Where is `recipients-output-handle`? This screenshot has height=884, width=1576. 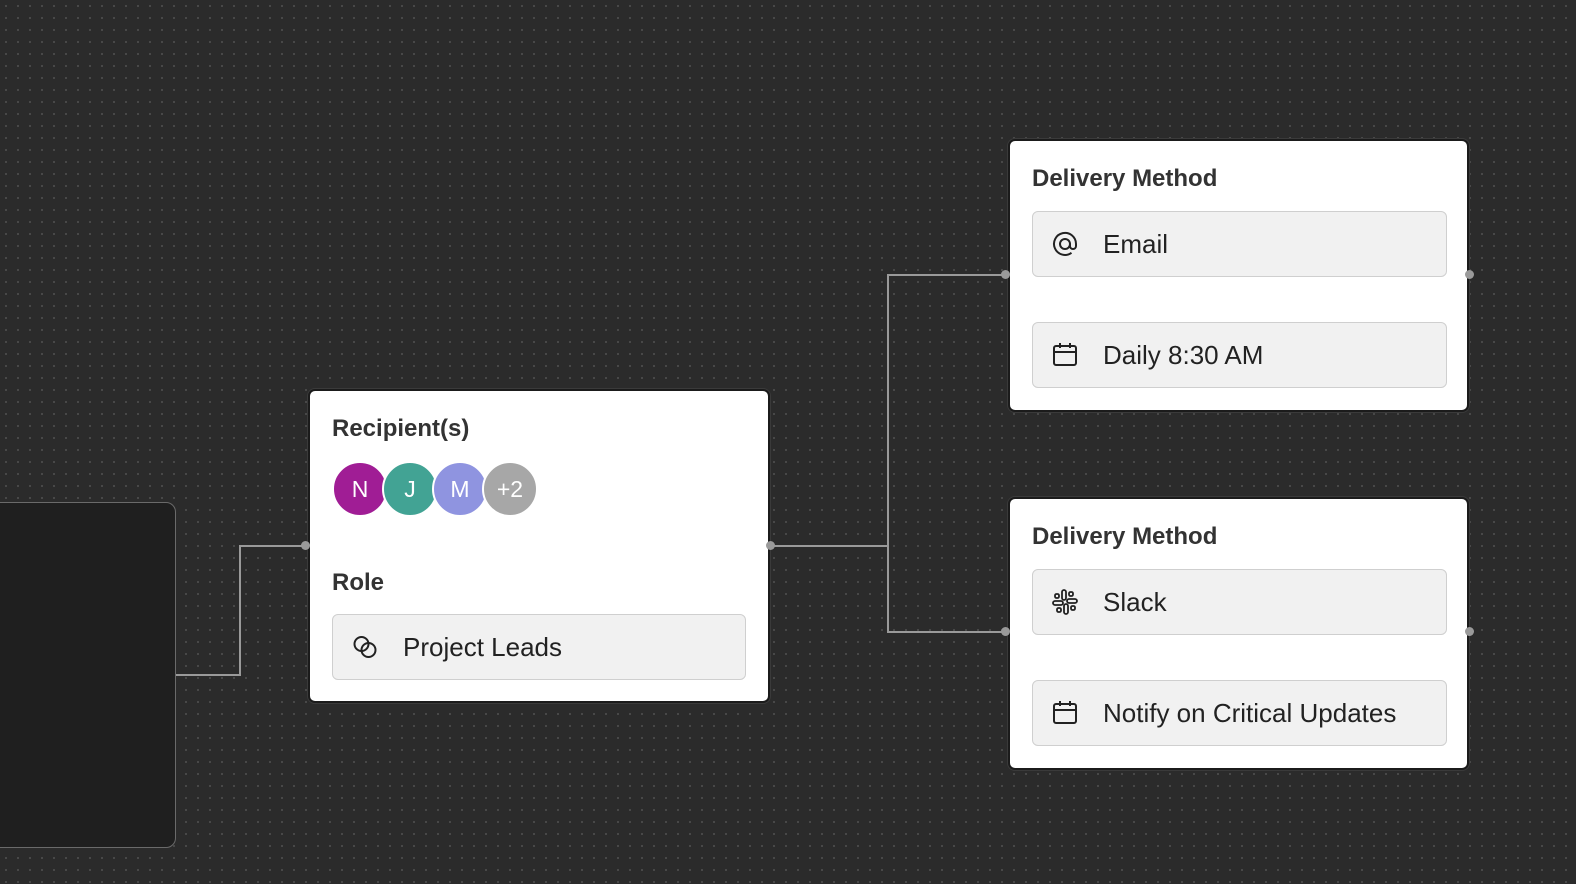 recipients-output-handle is located at coordinates (770, 545).